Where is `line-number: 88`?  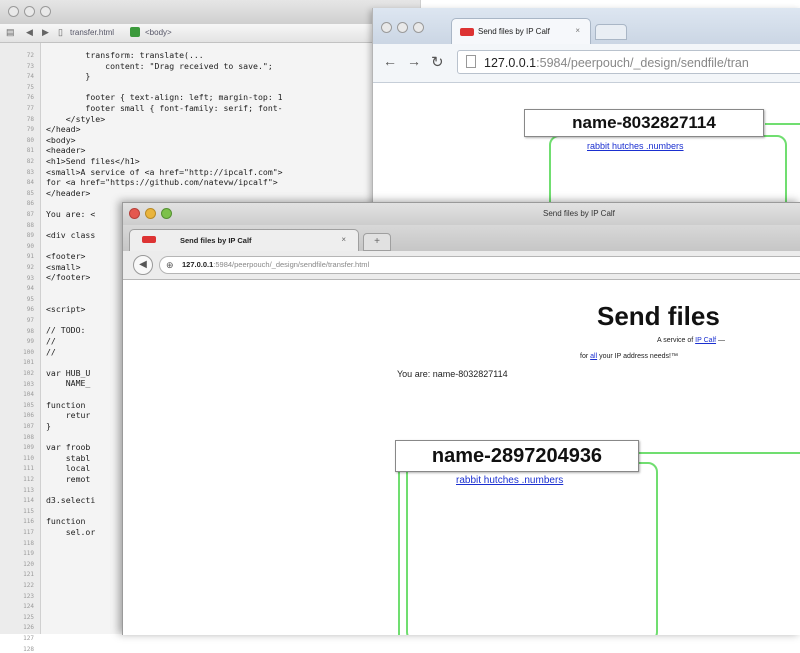 line-number: 88 is located at coordinates (30, 225).